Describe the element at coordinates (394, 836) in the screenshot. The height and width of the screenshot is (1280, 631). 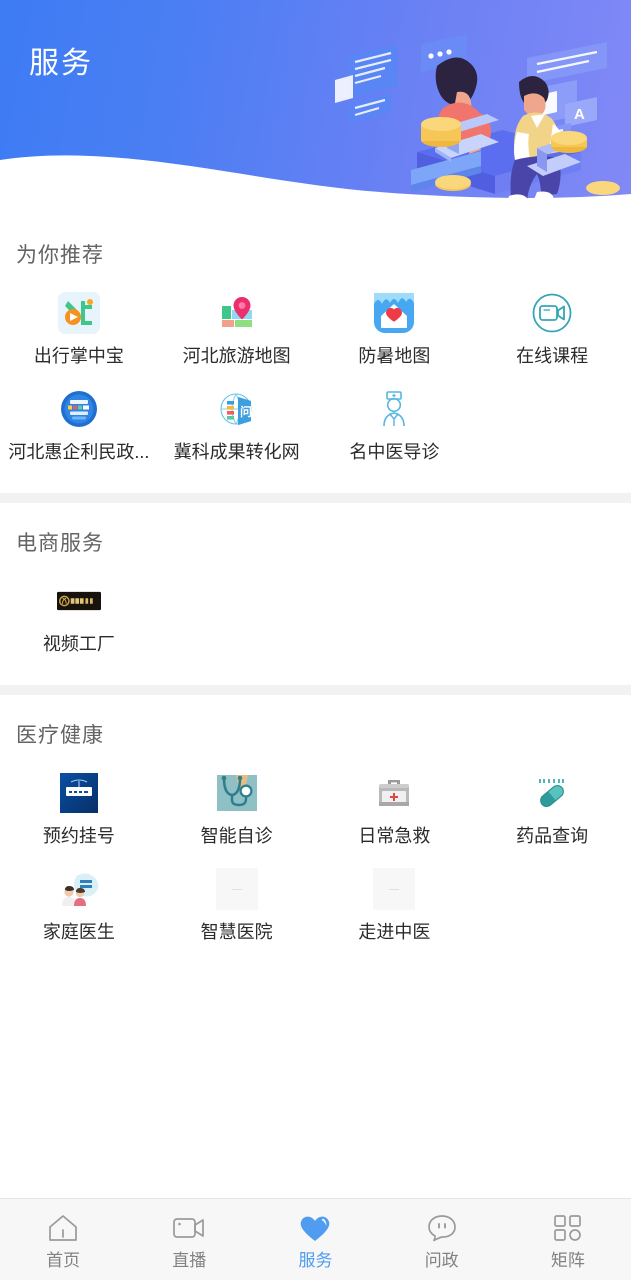
I see `app-tile-label: 日常急救` at that location.